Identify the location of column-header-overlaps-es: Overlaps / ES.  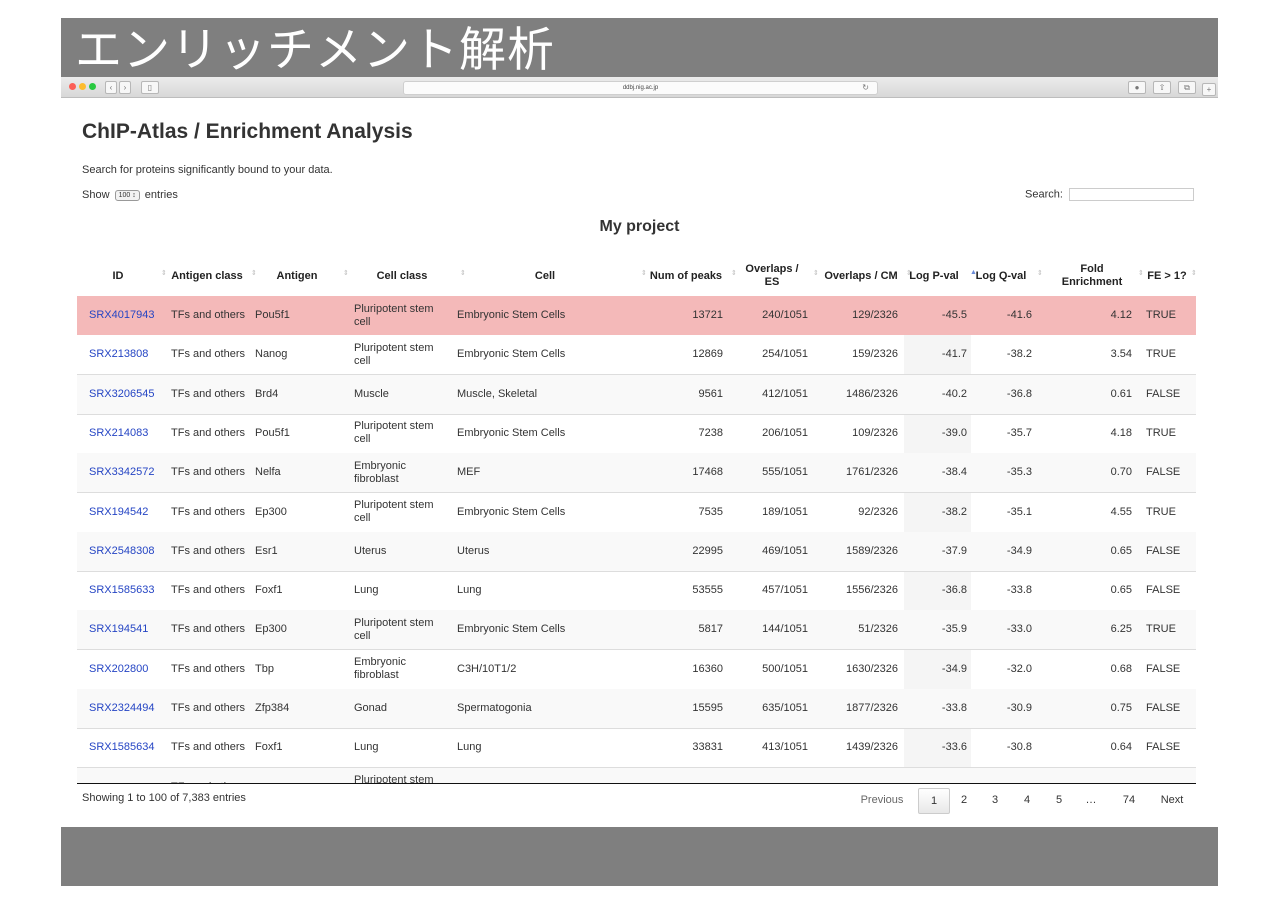
(772, 276).